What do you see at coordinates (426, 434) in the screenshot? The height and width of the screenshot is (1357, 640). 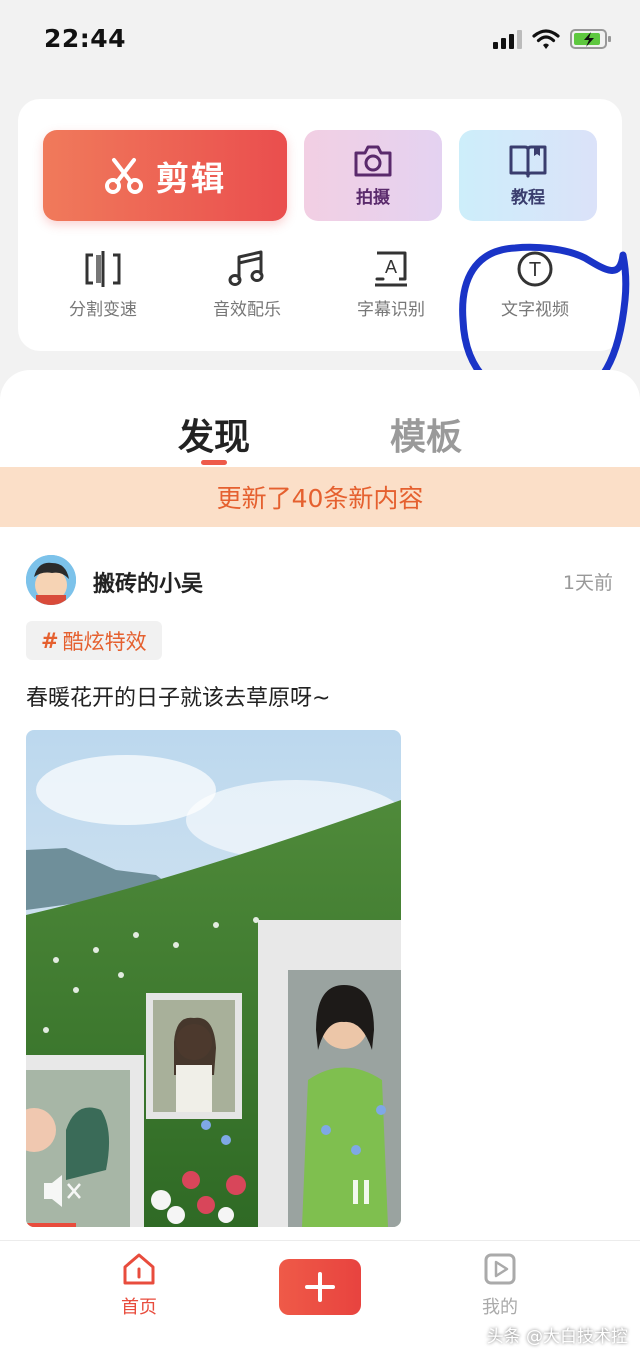 I see `tab-template: 模板` at bounding box center [426, 434].